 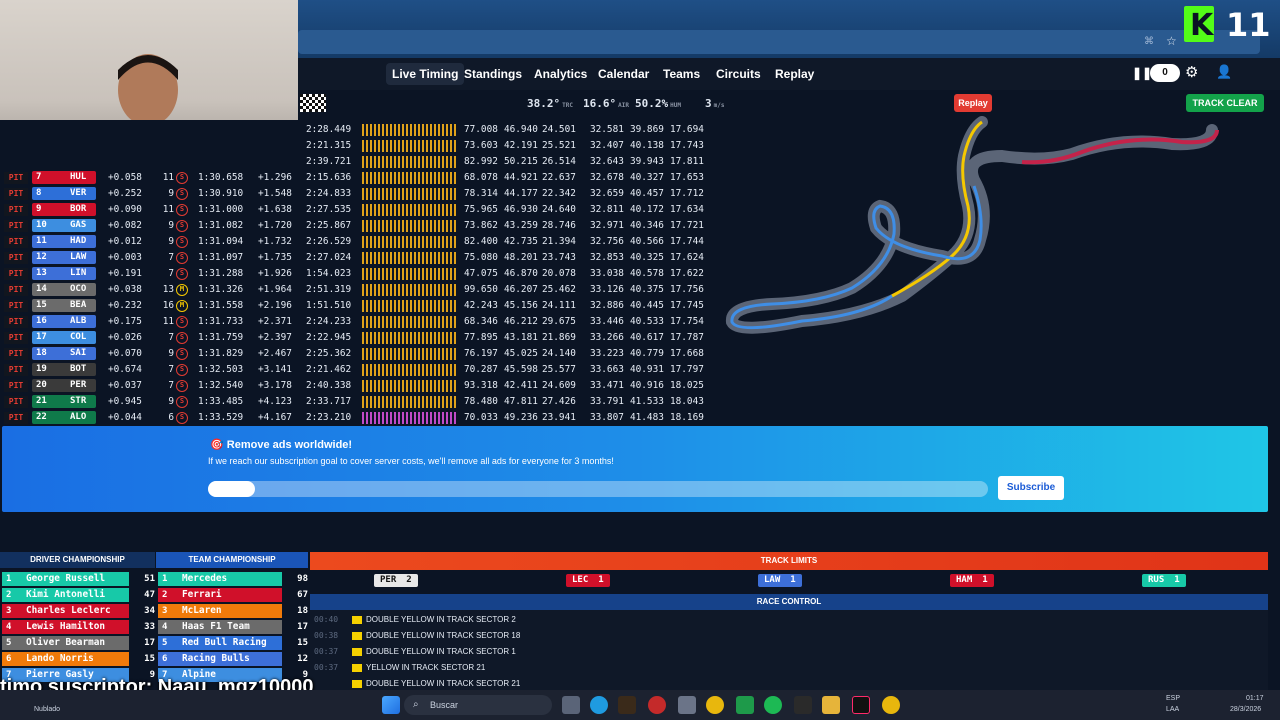 I want to click on edge-icon, so click(x=599, y=705).